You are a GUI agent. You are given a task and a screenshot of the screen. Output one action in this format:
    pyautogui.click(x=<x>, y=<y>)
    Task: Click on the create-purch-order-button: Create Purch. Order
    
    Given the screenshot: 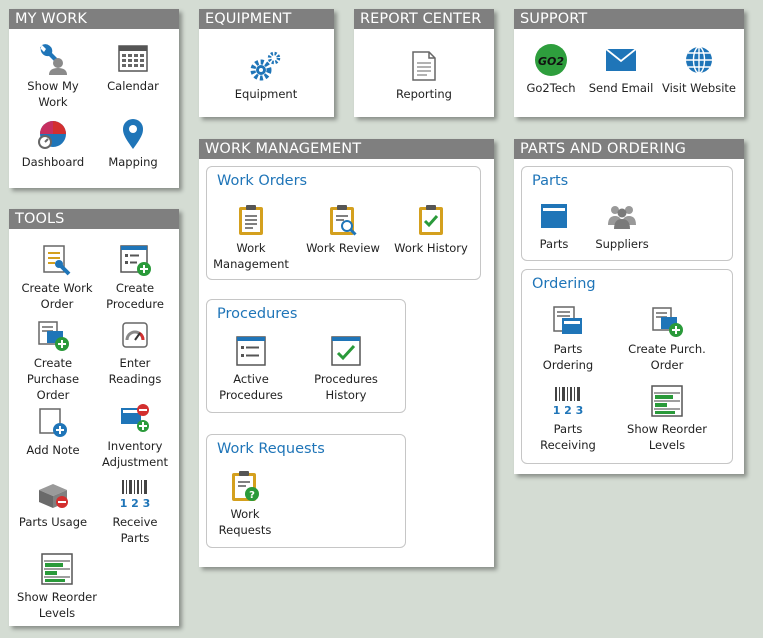 What is the action you would take?
    pyautogui.click(x=667, y=338)
    